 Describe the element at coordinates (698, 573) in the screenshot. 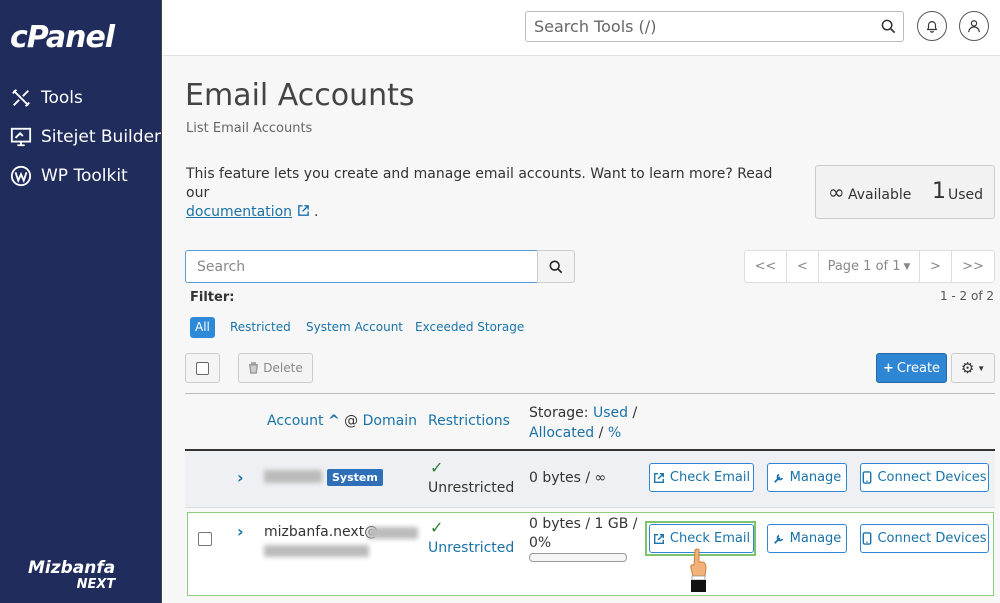

I see `hand-pointer-icon` at that location.